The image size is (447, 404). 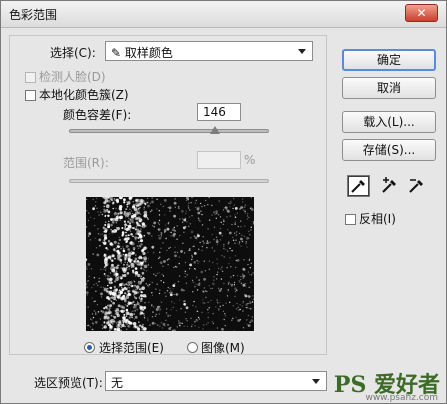 What do you see at coordinates (421, 13) in the screenshot?
I see `close-button: ✕` at bounding box center [421, 13].